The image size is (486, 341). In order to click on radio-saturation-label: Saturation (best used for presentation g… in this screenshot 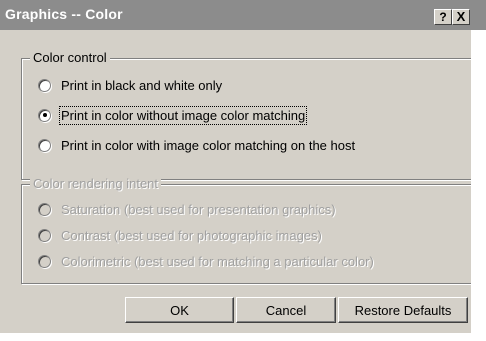, I will do `click(198, 209)`.